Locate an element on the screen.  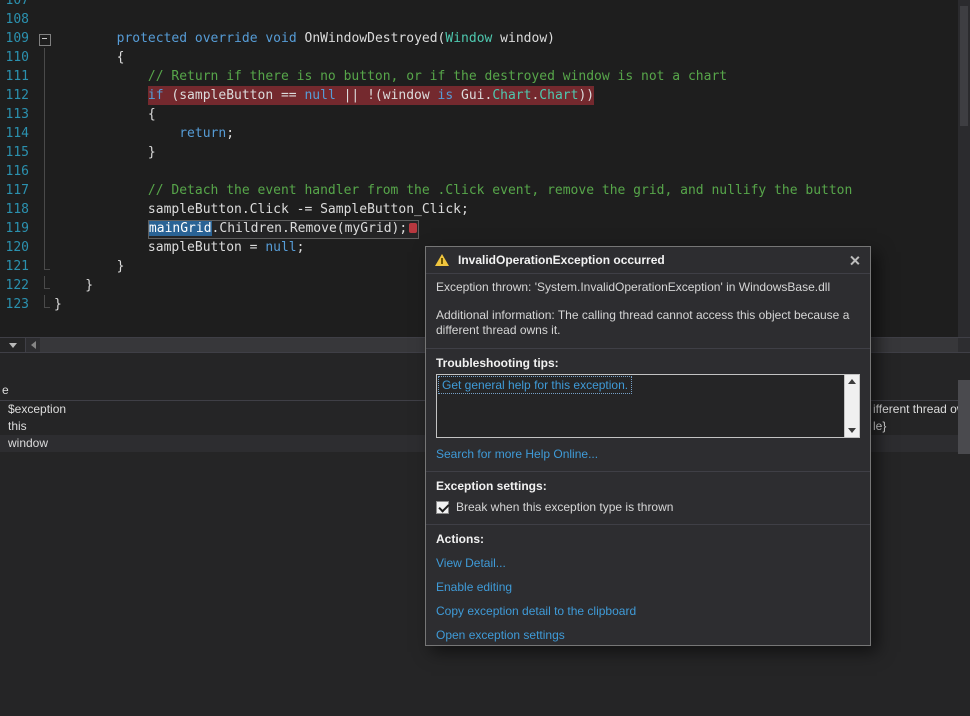
current-statement-frame: mainGrid.Children.Remove(myGrid); is located at coordinates (283, 229).